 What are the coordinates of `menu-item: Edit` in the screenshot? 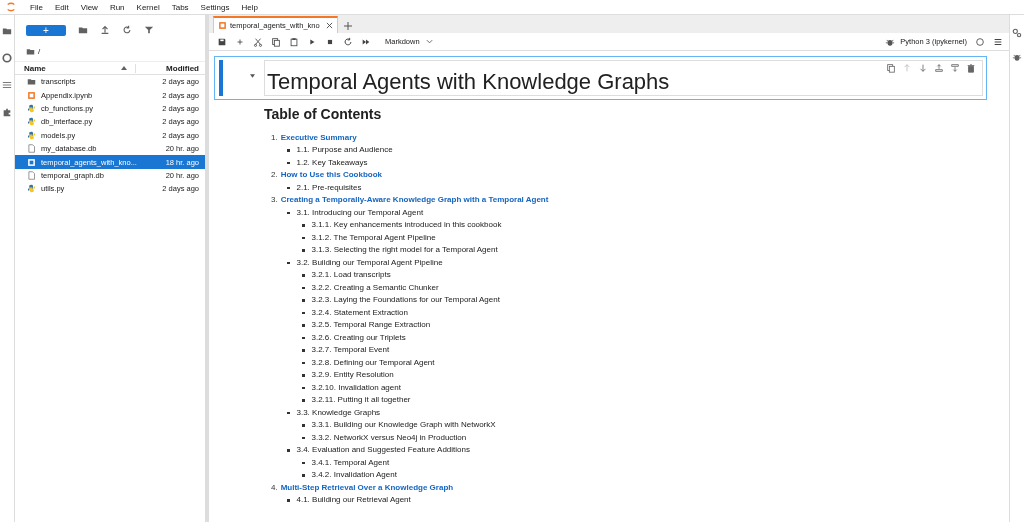 It's located at (61, 7).